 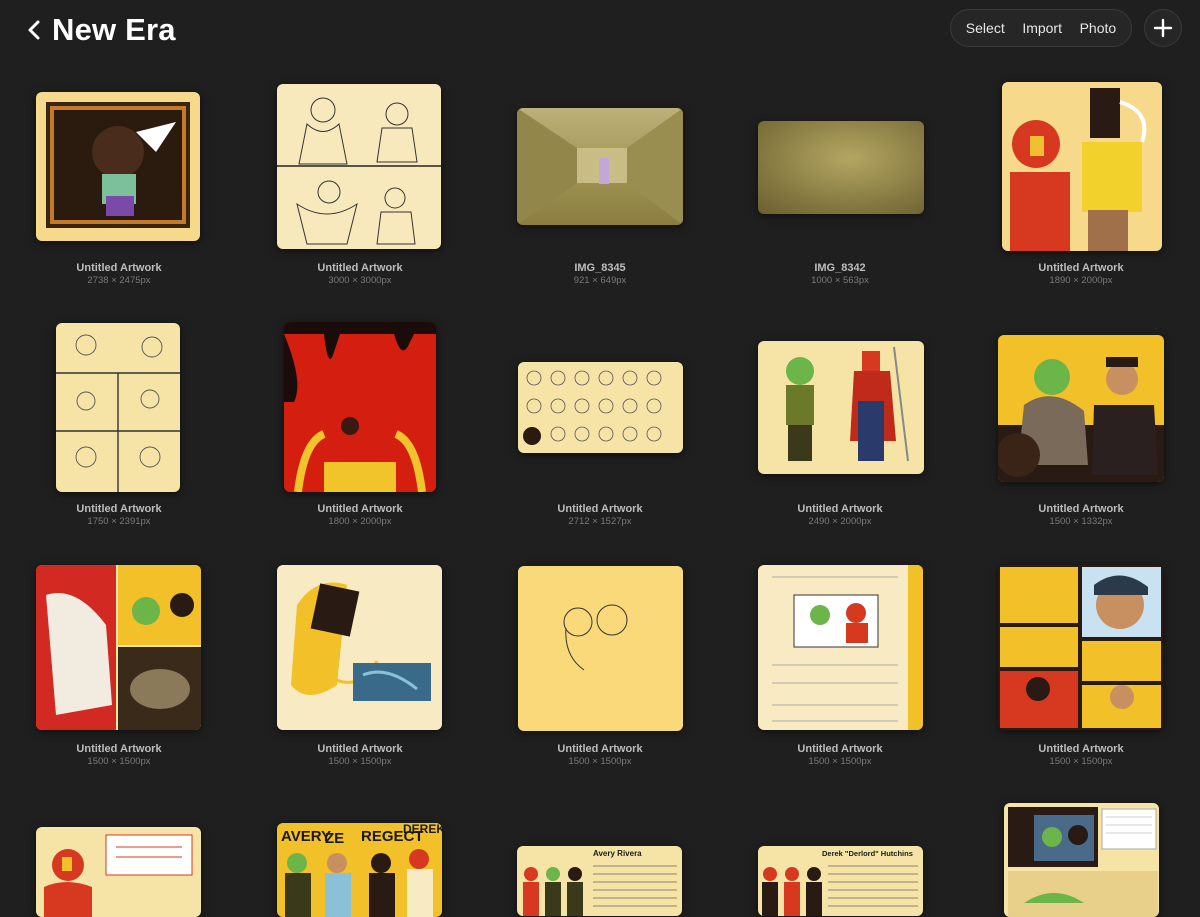 I want to click on artwork-name: IMG_8342, so click(x=840, y=268).